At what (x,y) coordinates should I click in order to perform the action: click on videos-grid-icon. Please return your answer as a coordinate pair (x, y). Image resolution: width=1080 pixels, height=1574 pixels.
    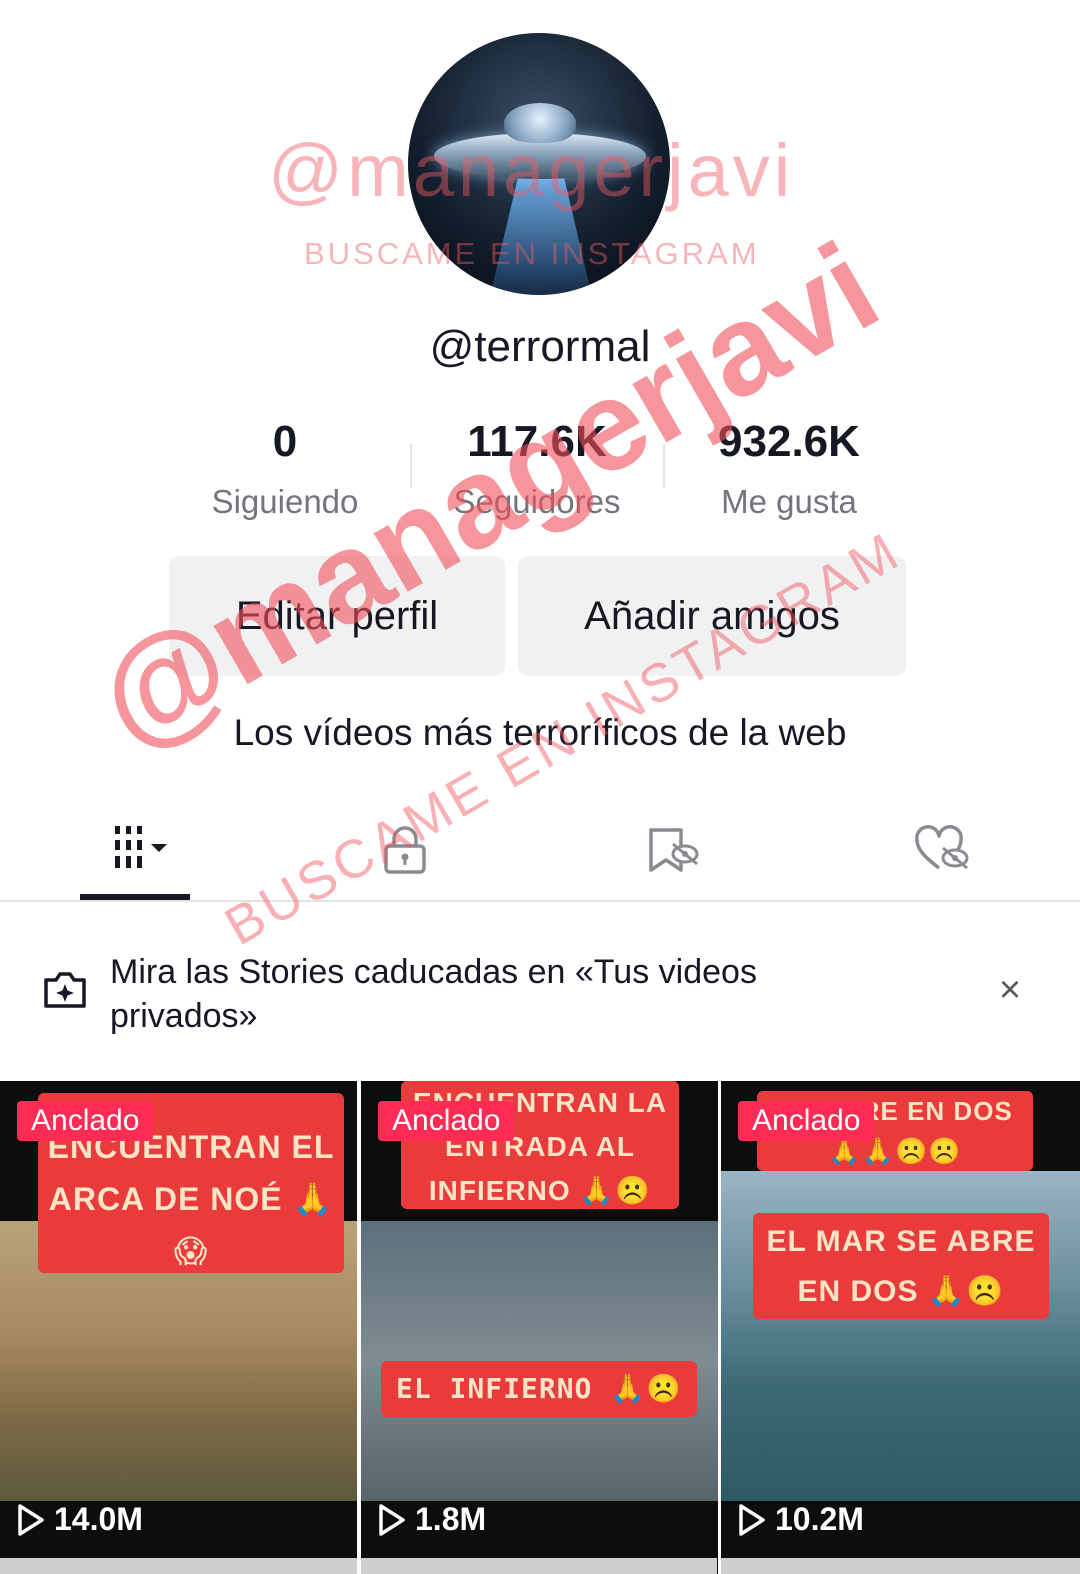
    Looking at the image, I should click on (141, 847).